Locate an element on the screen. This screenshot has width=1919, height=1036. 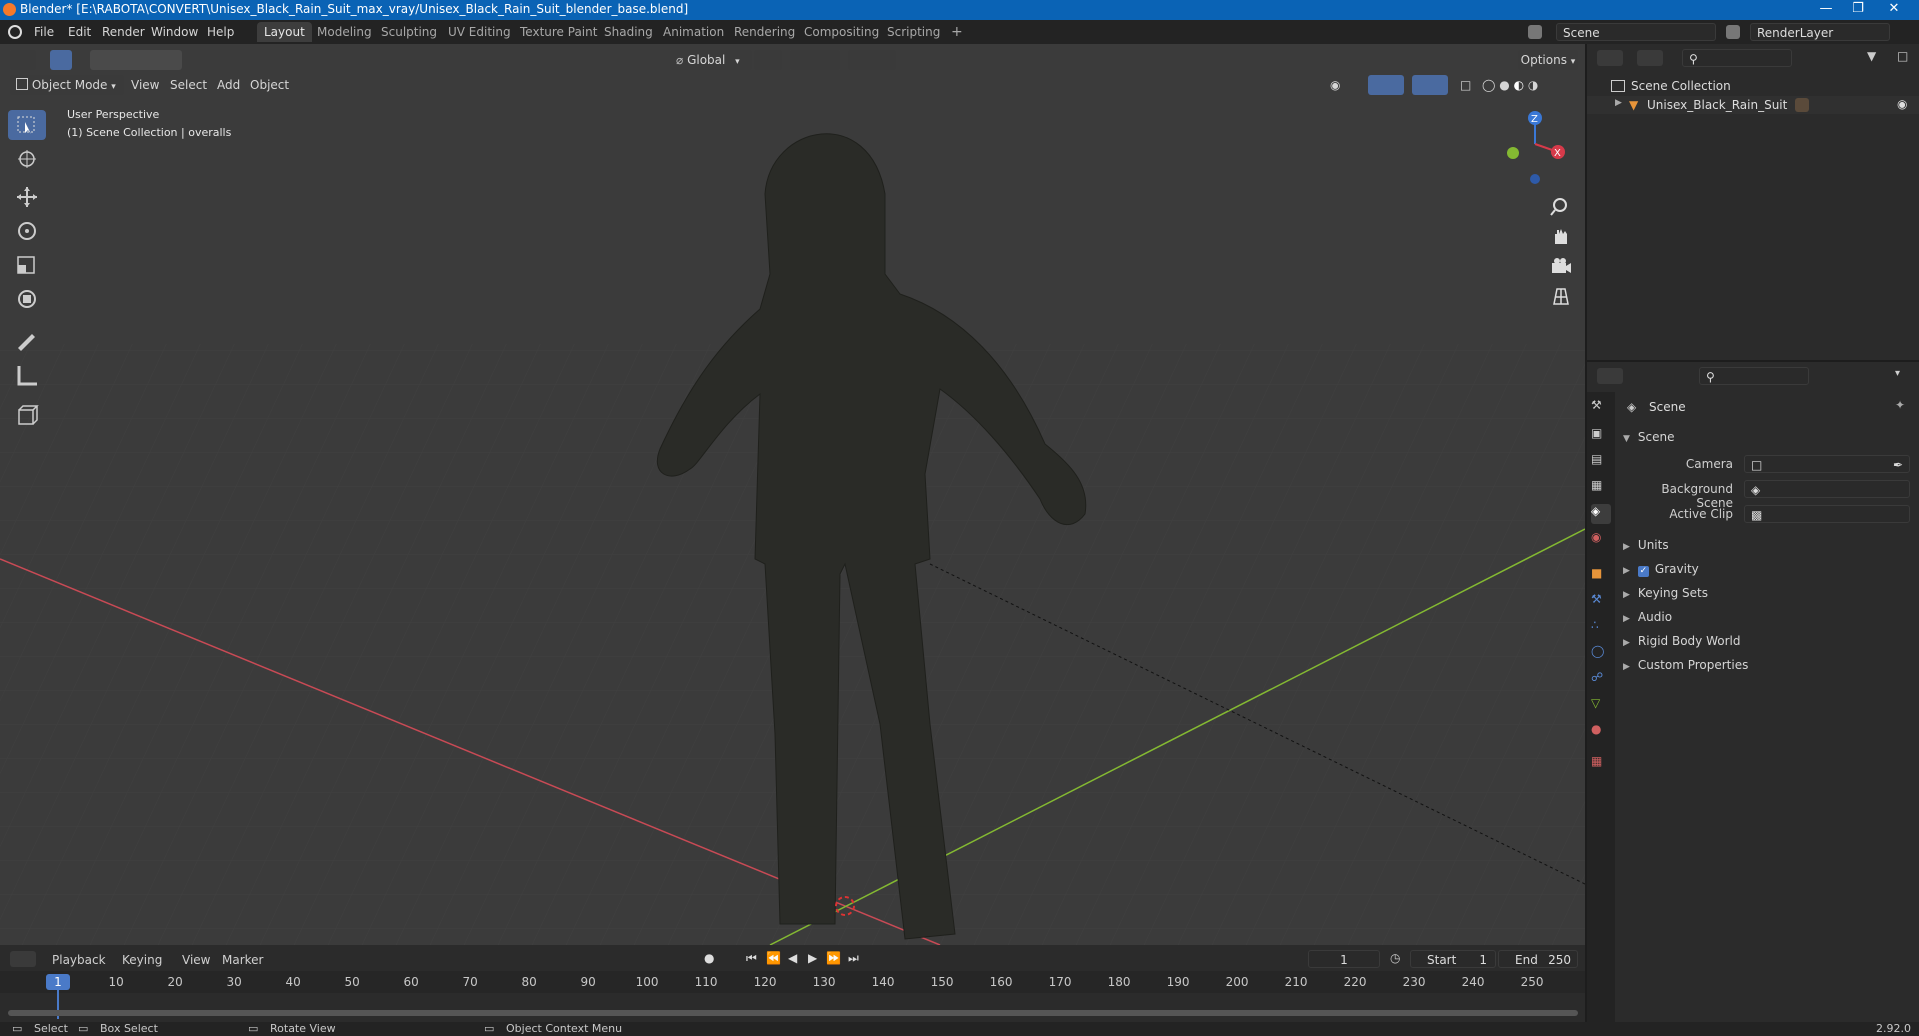
chevron-down-icon: ▾ is located at coordinates (1897, 373).